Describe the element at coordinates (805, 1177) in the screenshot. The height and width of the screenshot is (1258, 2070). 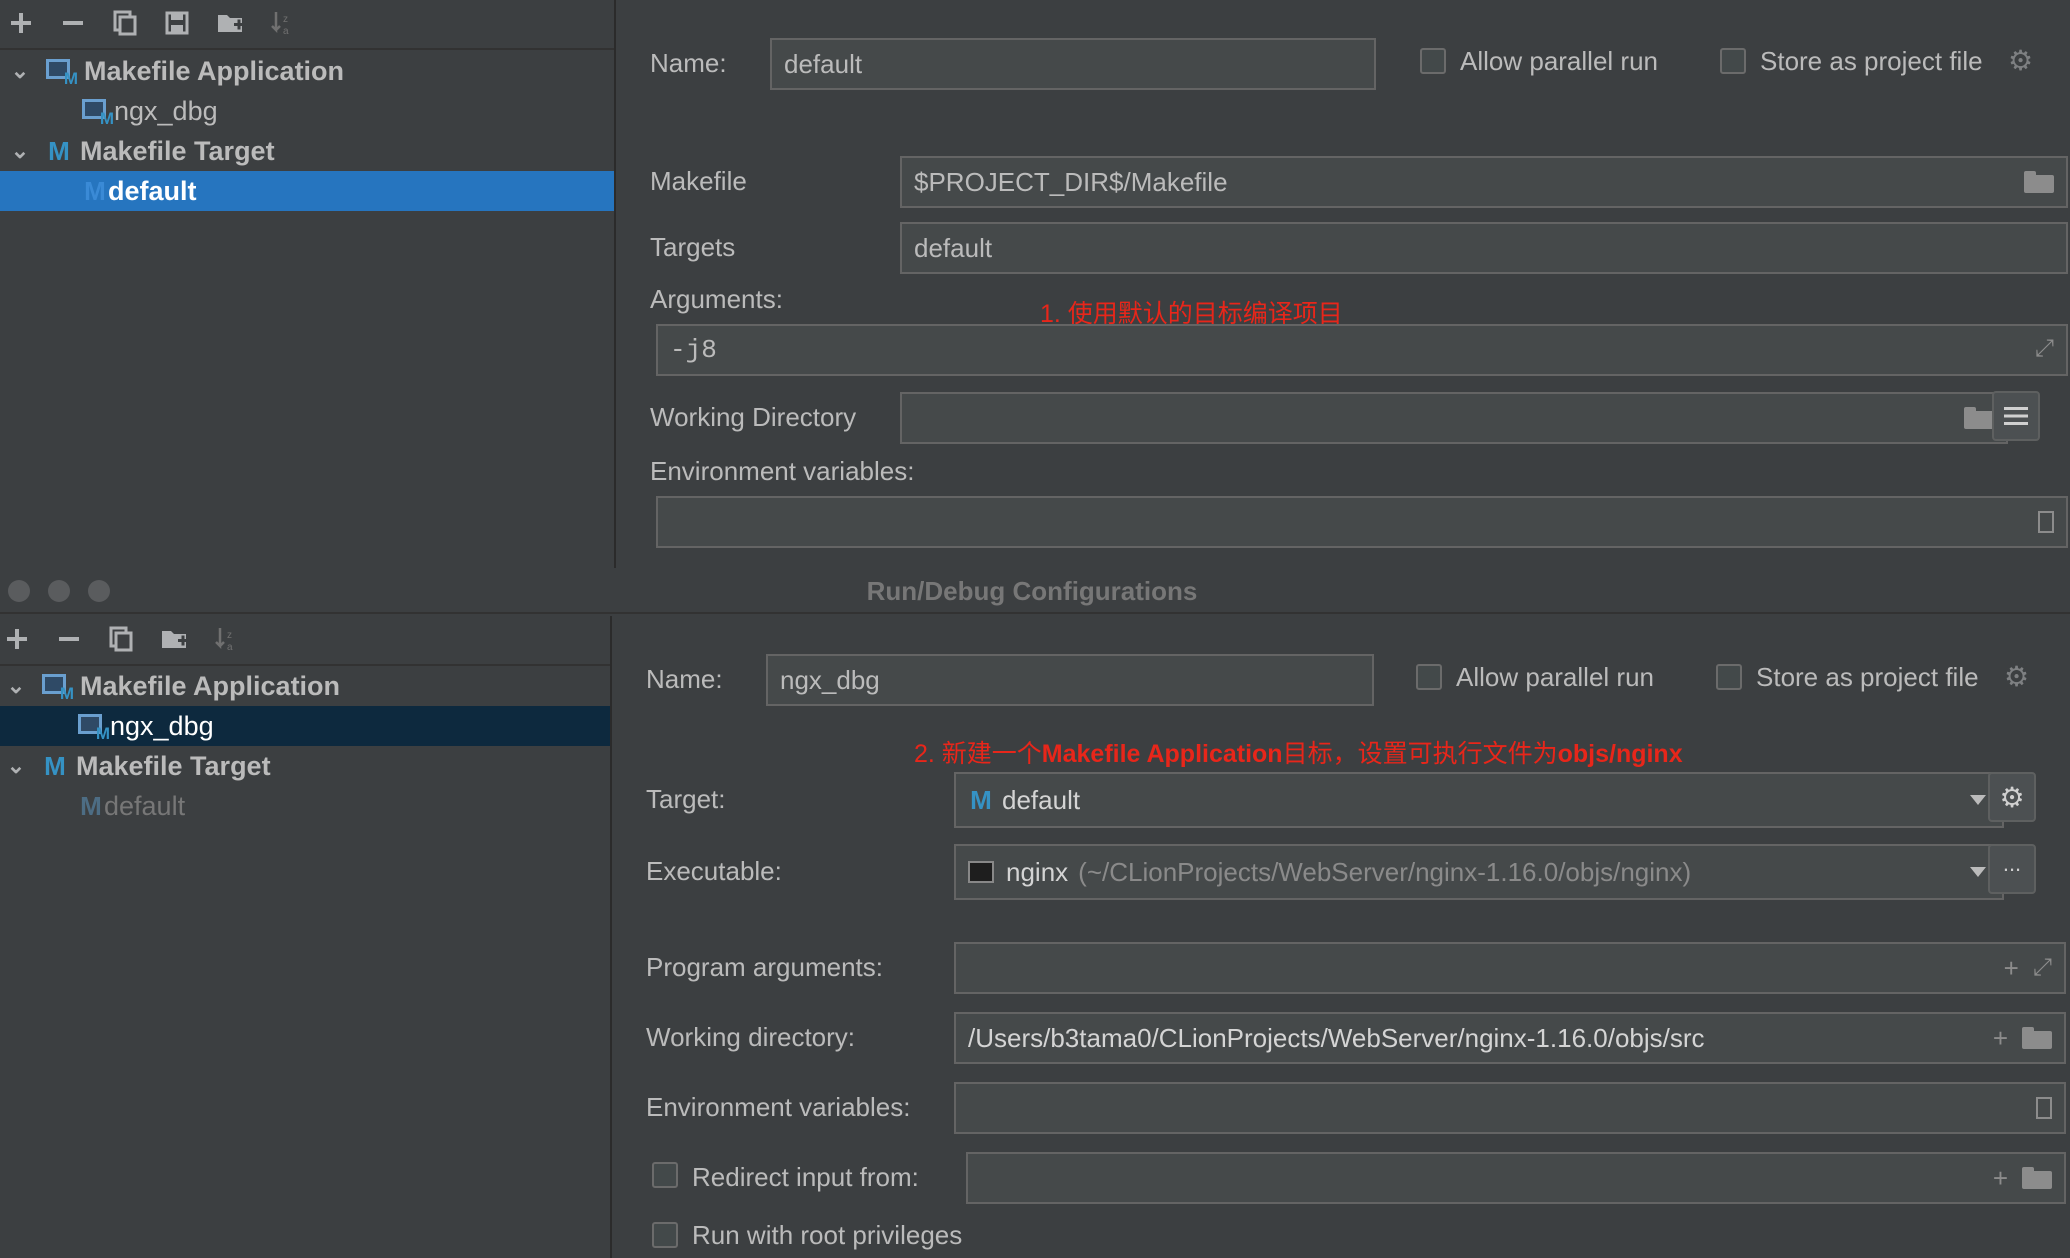
I see `redirect-input-label: Redirect input from:` at that location.